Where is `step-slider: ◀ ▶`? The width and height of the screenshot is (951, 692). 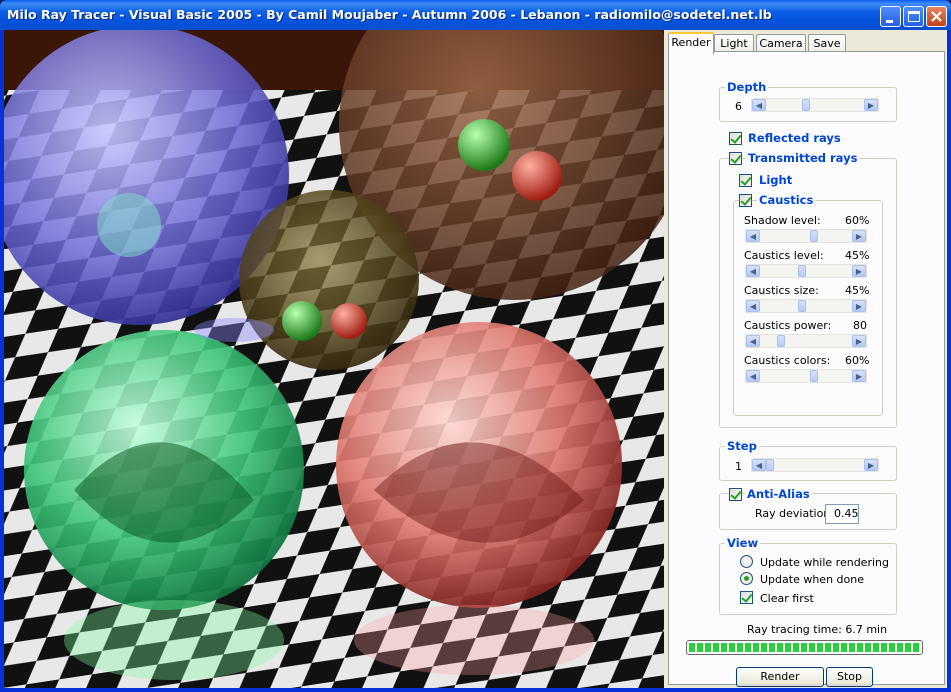
step-slider: ◀ ▶ is located at coordinates (815, 465).